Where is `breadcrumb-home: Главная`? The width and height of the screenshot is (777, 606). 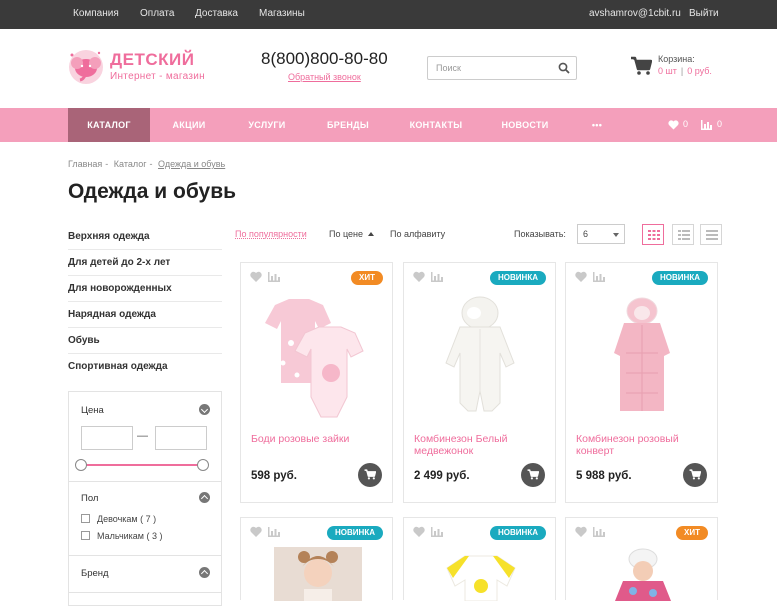 breadcrumb-home: Главная is located at coordinates (85, 164).